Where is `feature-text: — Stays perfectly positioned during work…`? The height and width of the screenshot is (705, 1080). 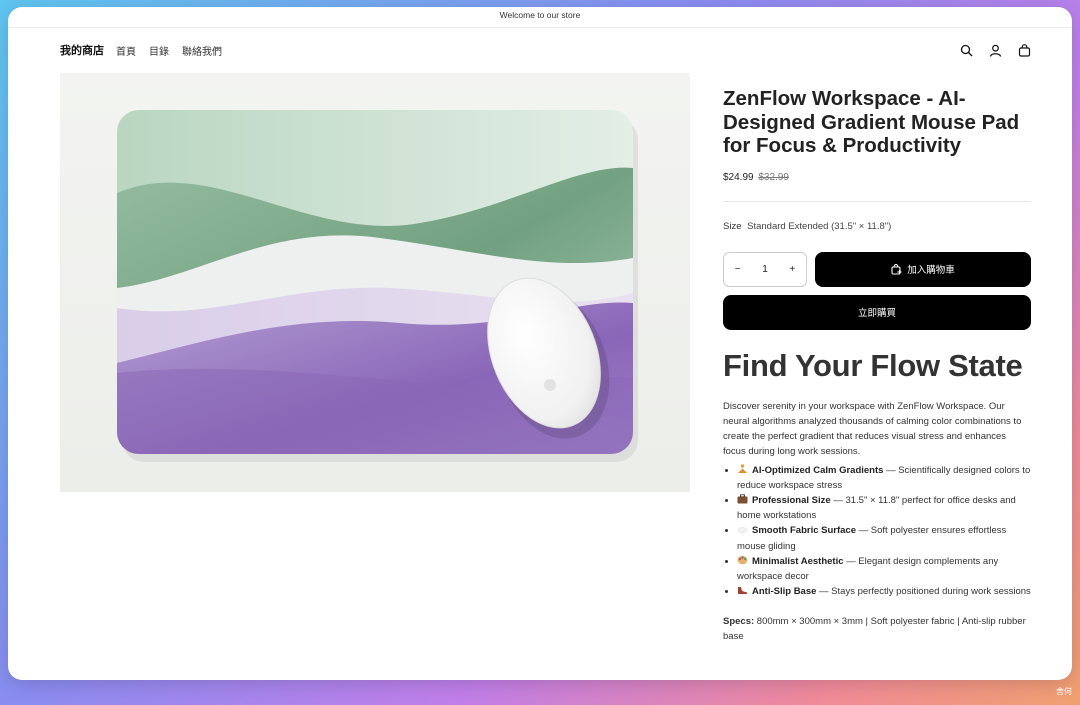 feature-text: — Stays perfectly positioned during work… is located at coordinates (923, 592).